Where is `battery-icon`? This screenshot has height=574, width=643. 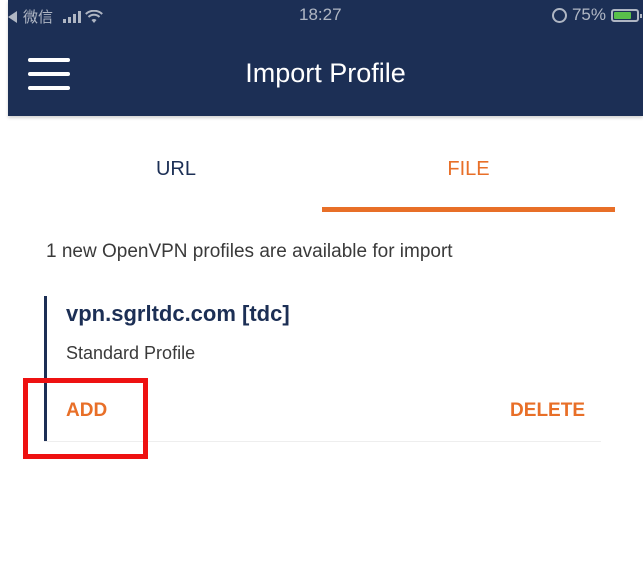
battery-icon is located at coordinates (626, 15).